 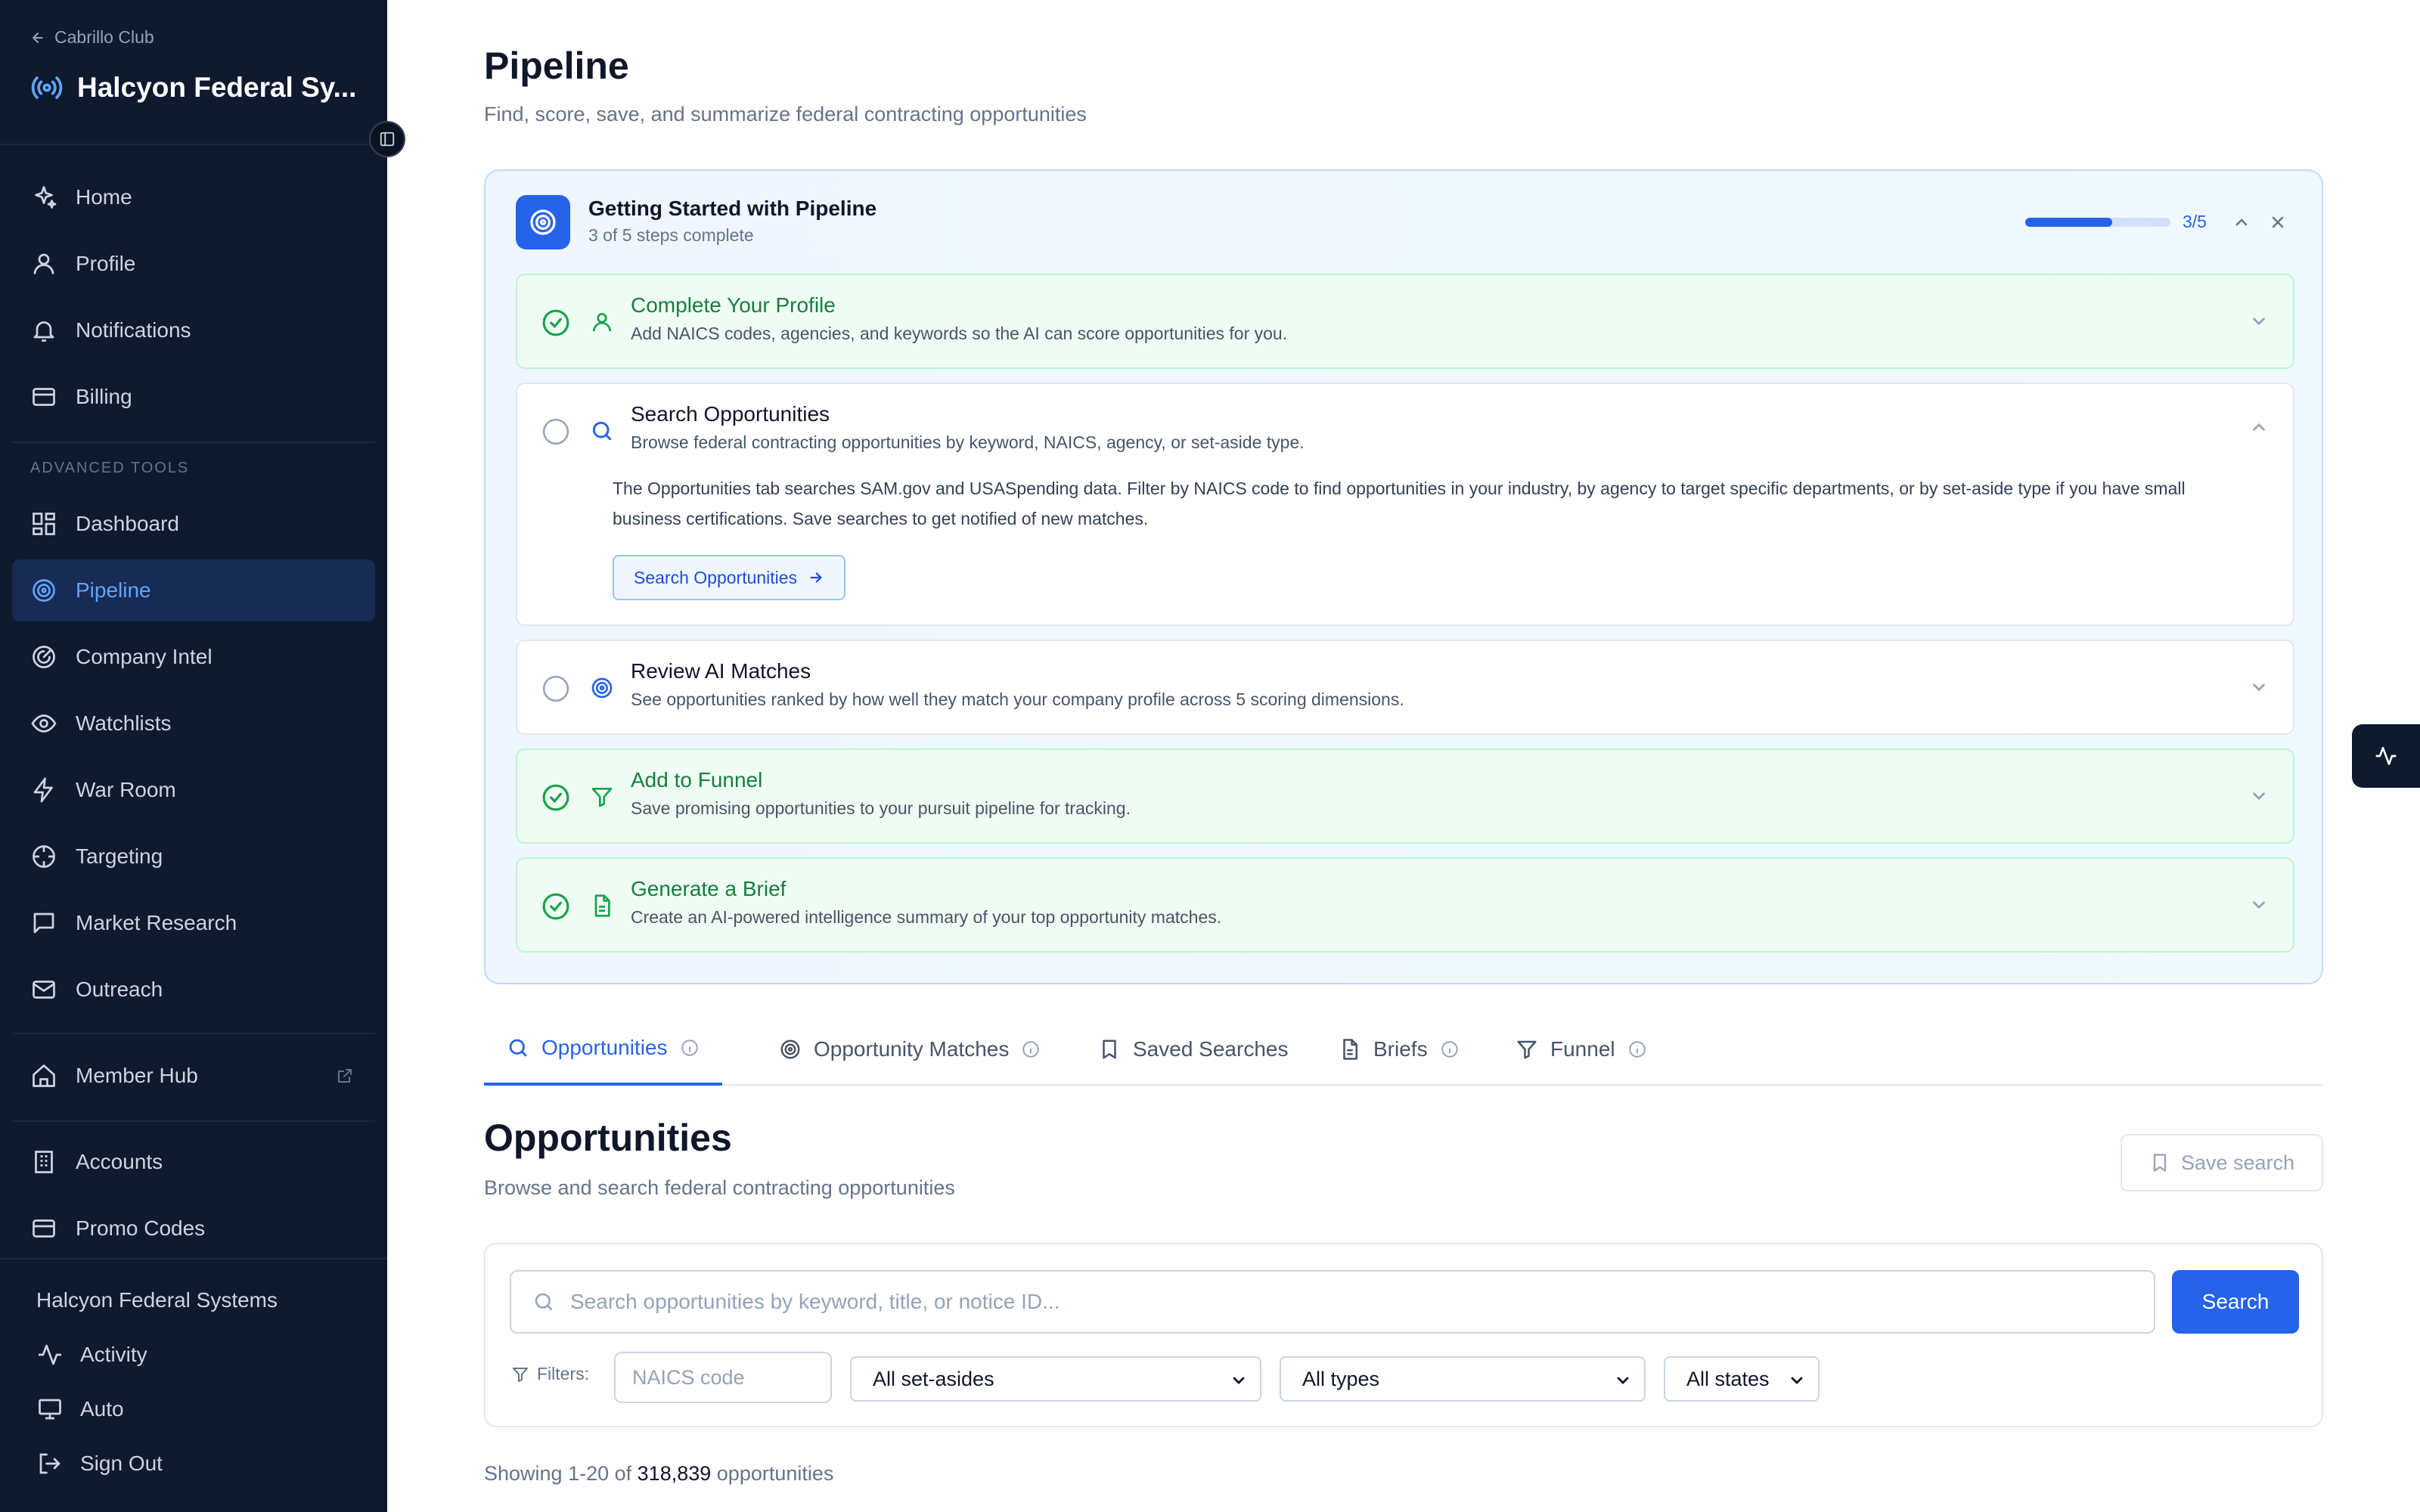 What do you see at coordinates (193, 723) in the screenshot?
I see `sidebar-item-watchlists: Watchlists` at bounding box center [193, 723].